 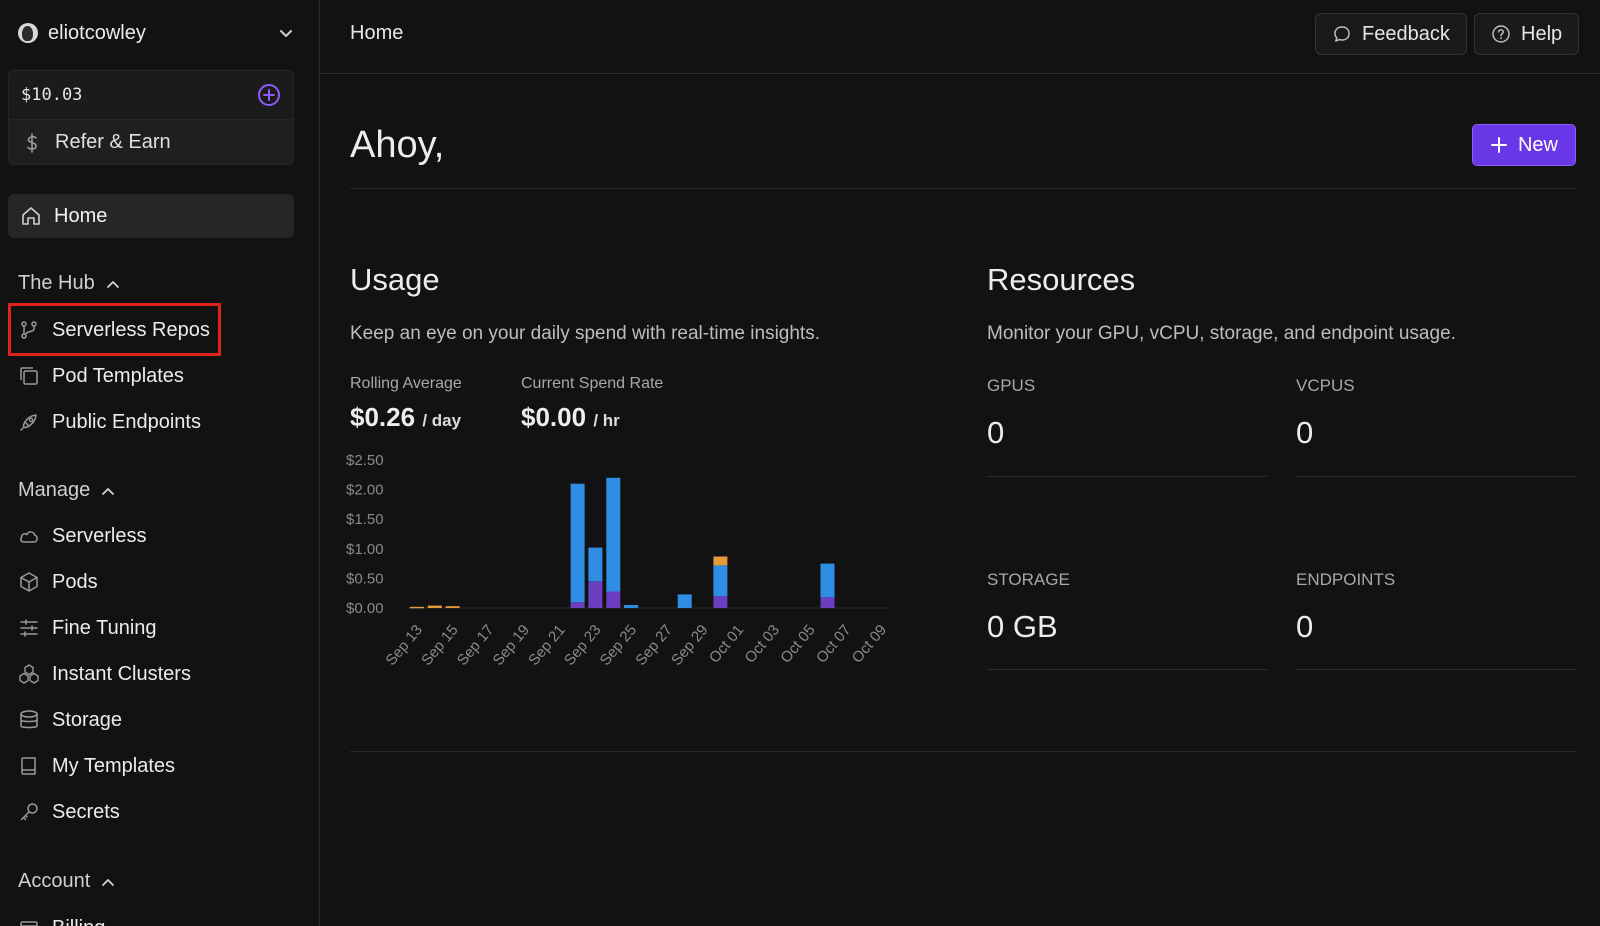 What do you see at coordinates (118, 375) in the screenshot?
I see `sidebar-item-label: Pod Templates` at bounding box center [118, 375].